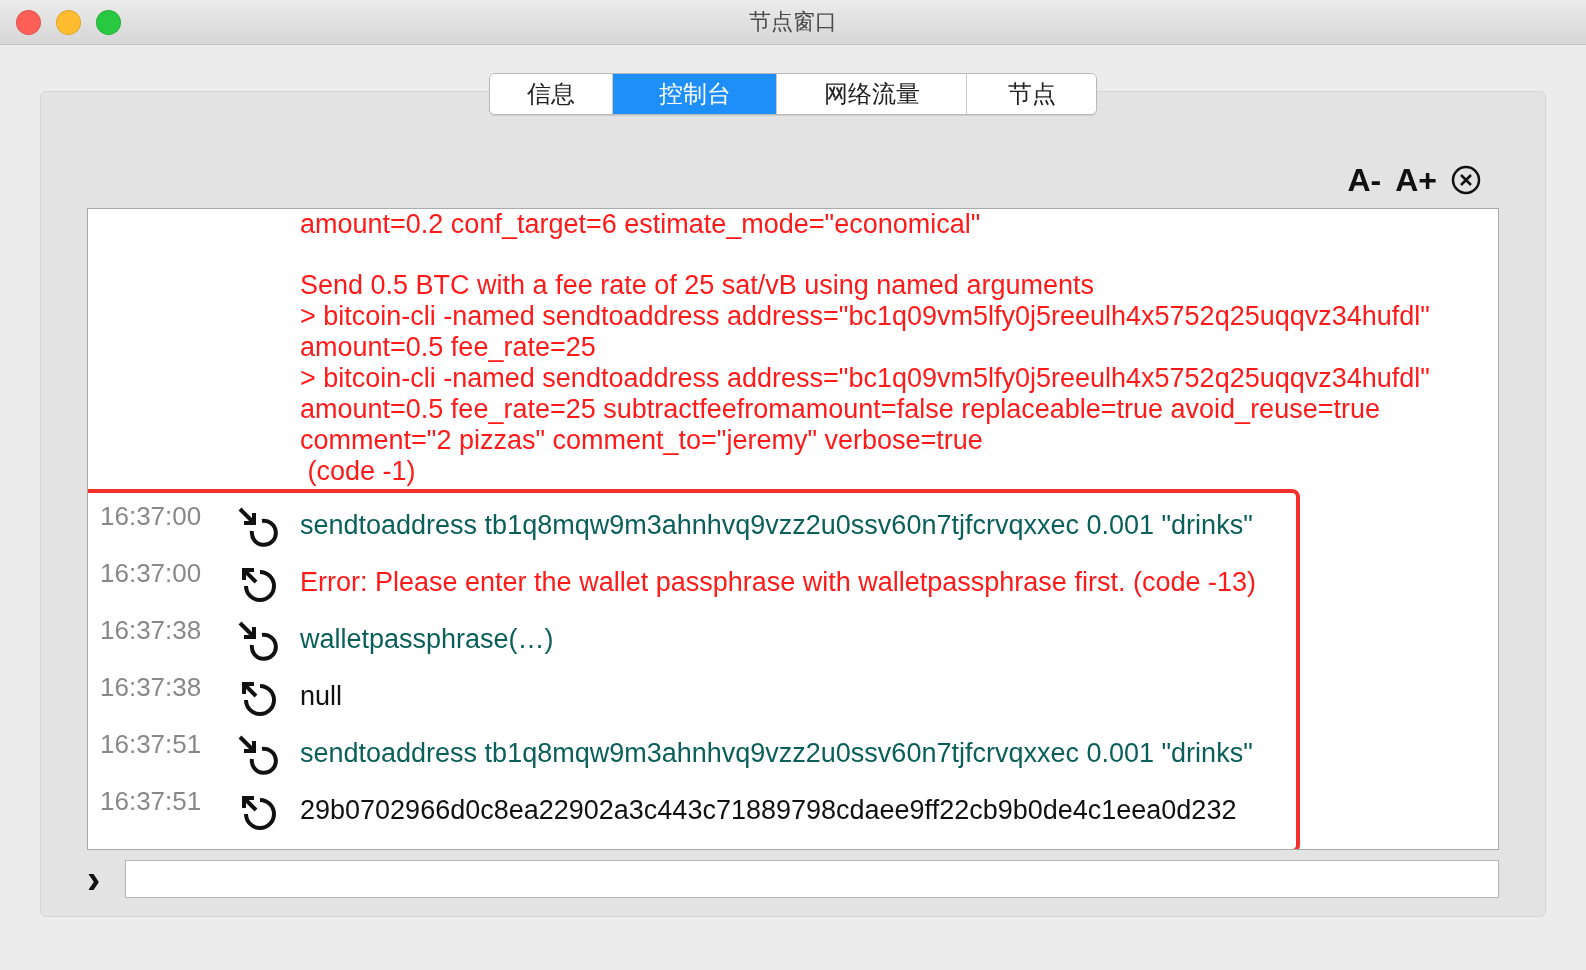 Image resolution: width=1586 pixels, height=970 pixels. What do you see at coordinates (641, 224) in the screenshot?
I see `help-text-line: amount=0.2 conf_target=6 estimate_mode="economical"` at bounding box center [641, 224].